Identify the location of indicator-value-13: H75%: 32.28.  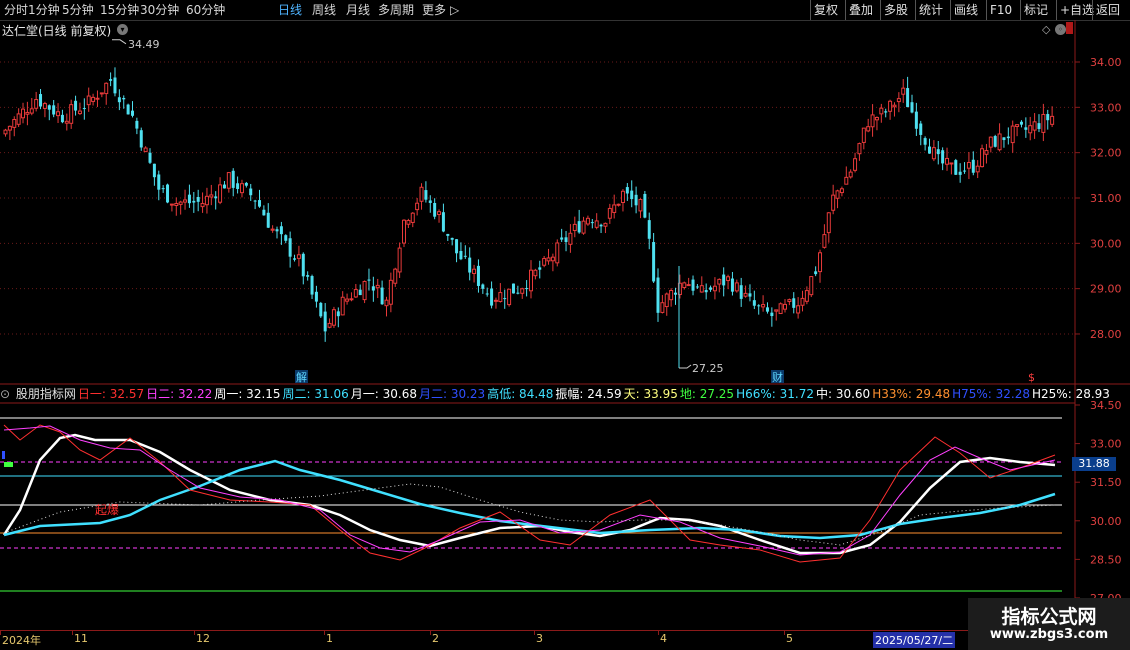
(991, 394).